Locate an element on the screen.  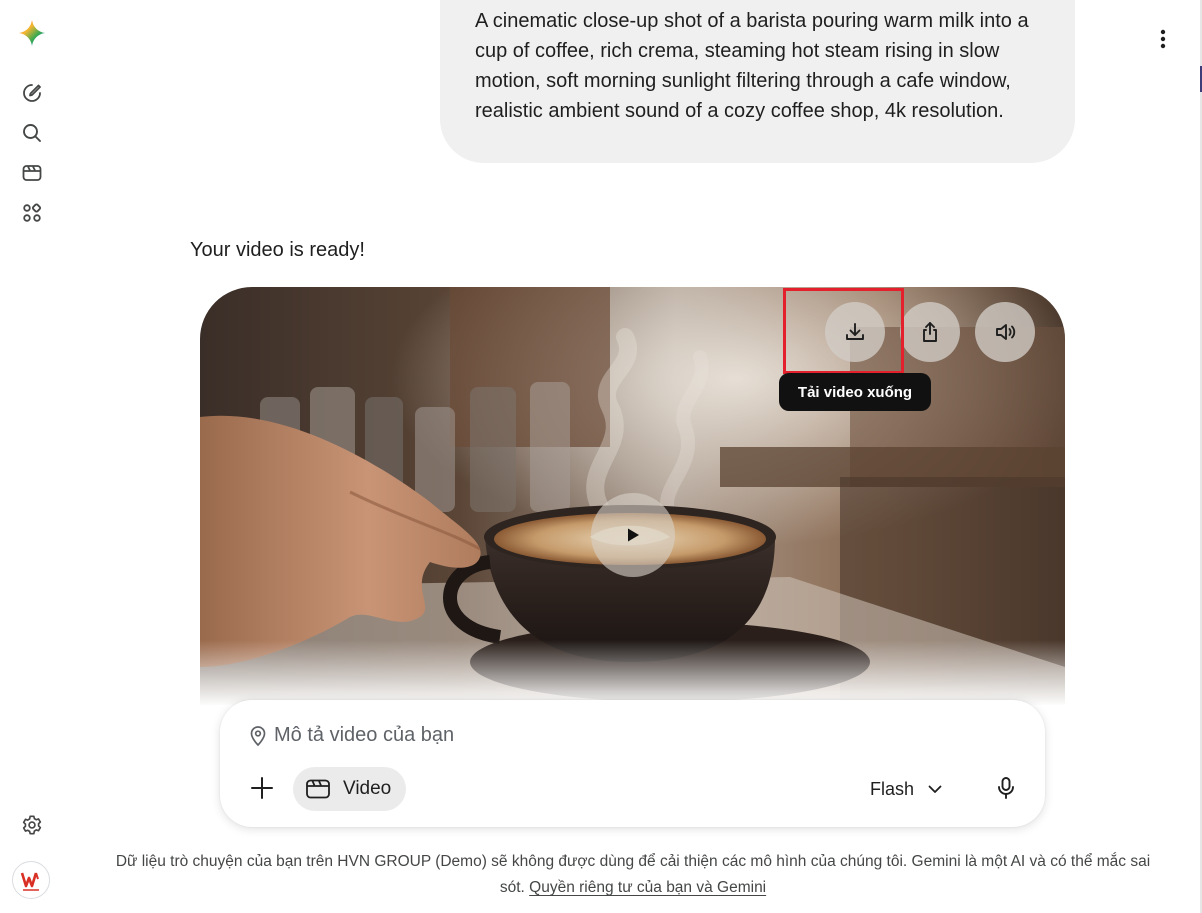
plus-icon is located at coordinates (262, 788).